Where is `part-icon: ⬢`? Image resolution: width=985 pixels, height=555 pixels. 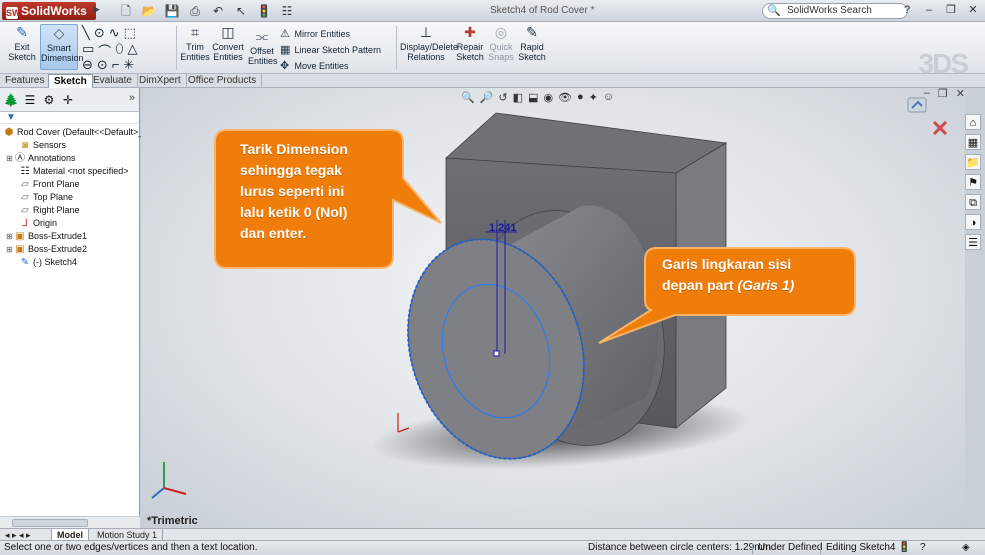
part-icon: ⬢ is located at coordinates (9, 132).